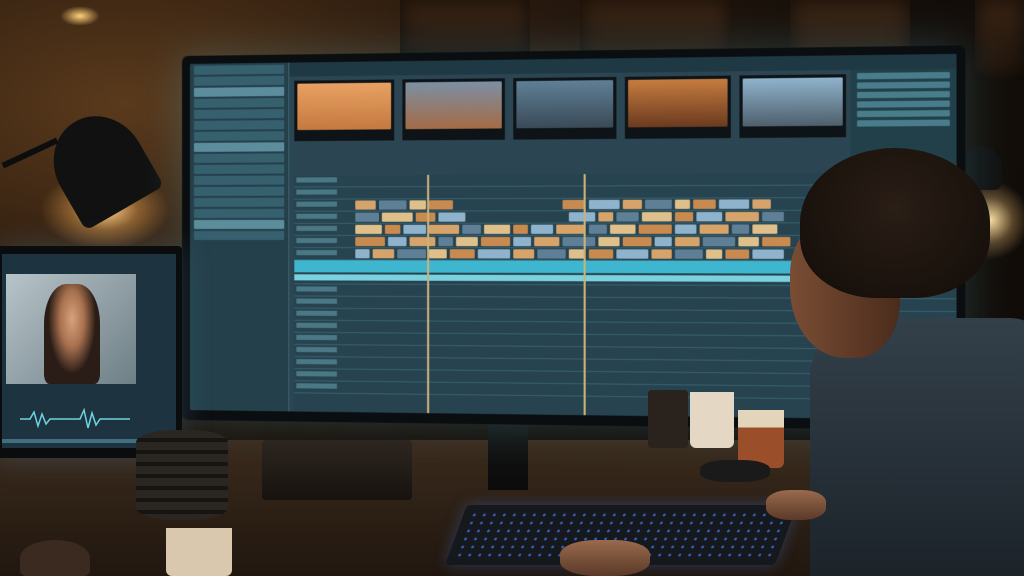 The height and width of the screenshot is (576, 1024). What do you see at coordinates (735, 471) in the screenshot?
I see `mouse` at bounding box center [735, 471].